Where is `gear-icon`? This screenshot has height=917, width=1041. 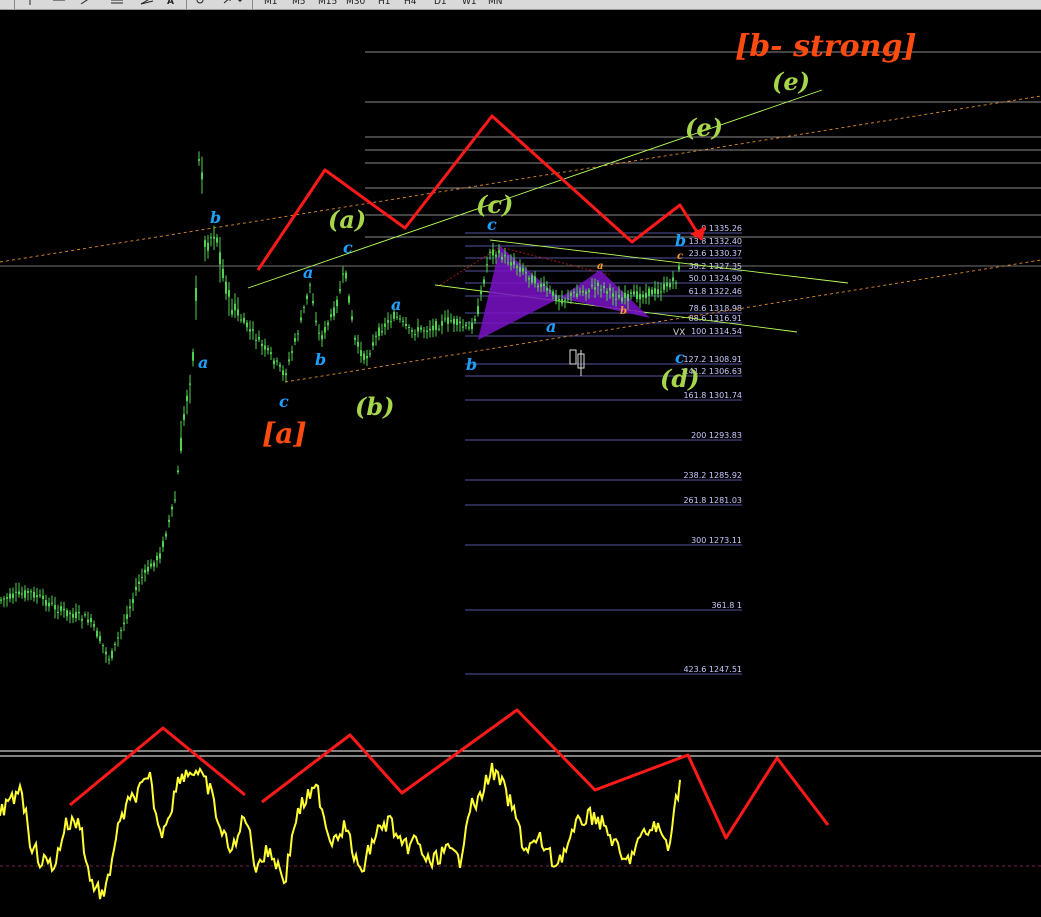
gear-icon is located at coordinates (200, 2).